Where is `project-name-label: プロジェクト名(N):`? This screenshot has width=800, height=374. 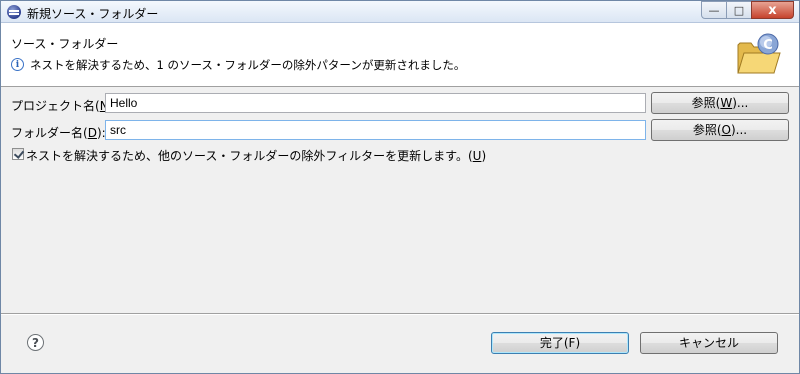
project-name-label: プロジェクト名(N): is located at coordinates (64, 106).